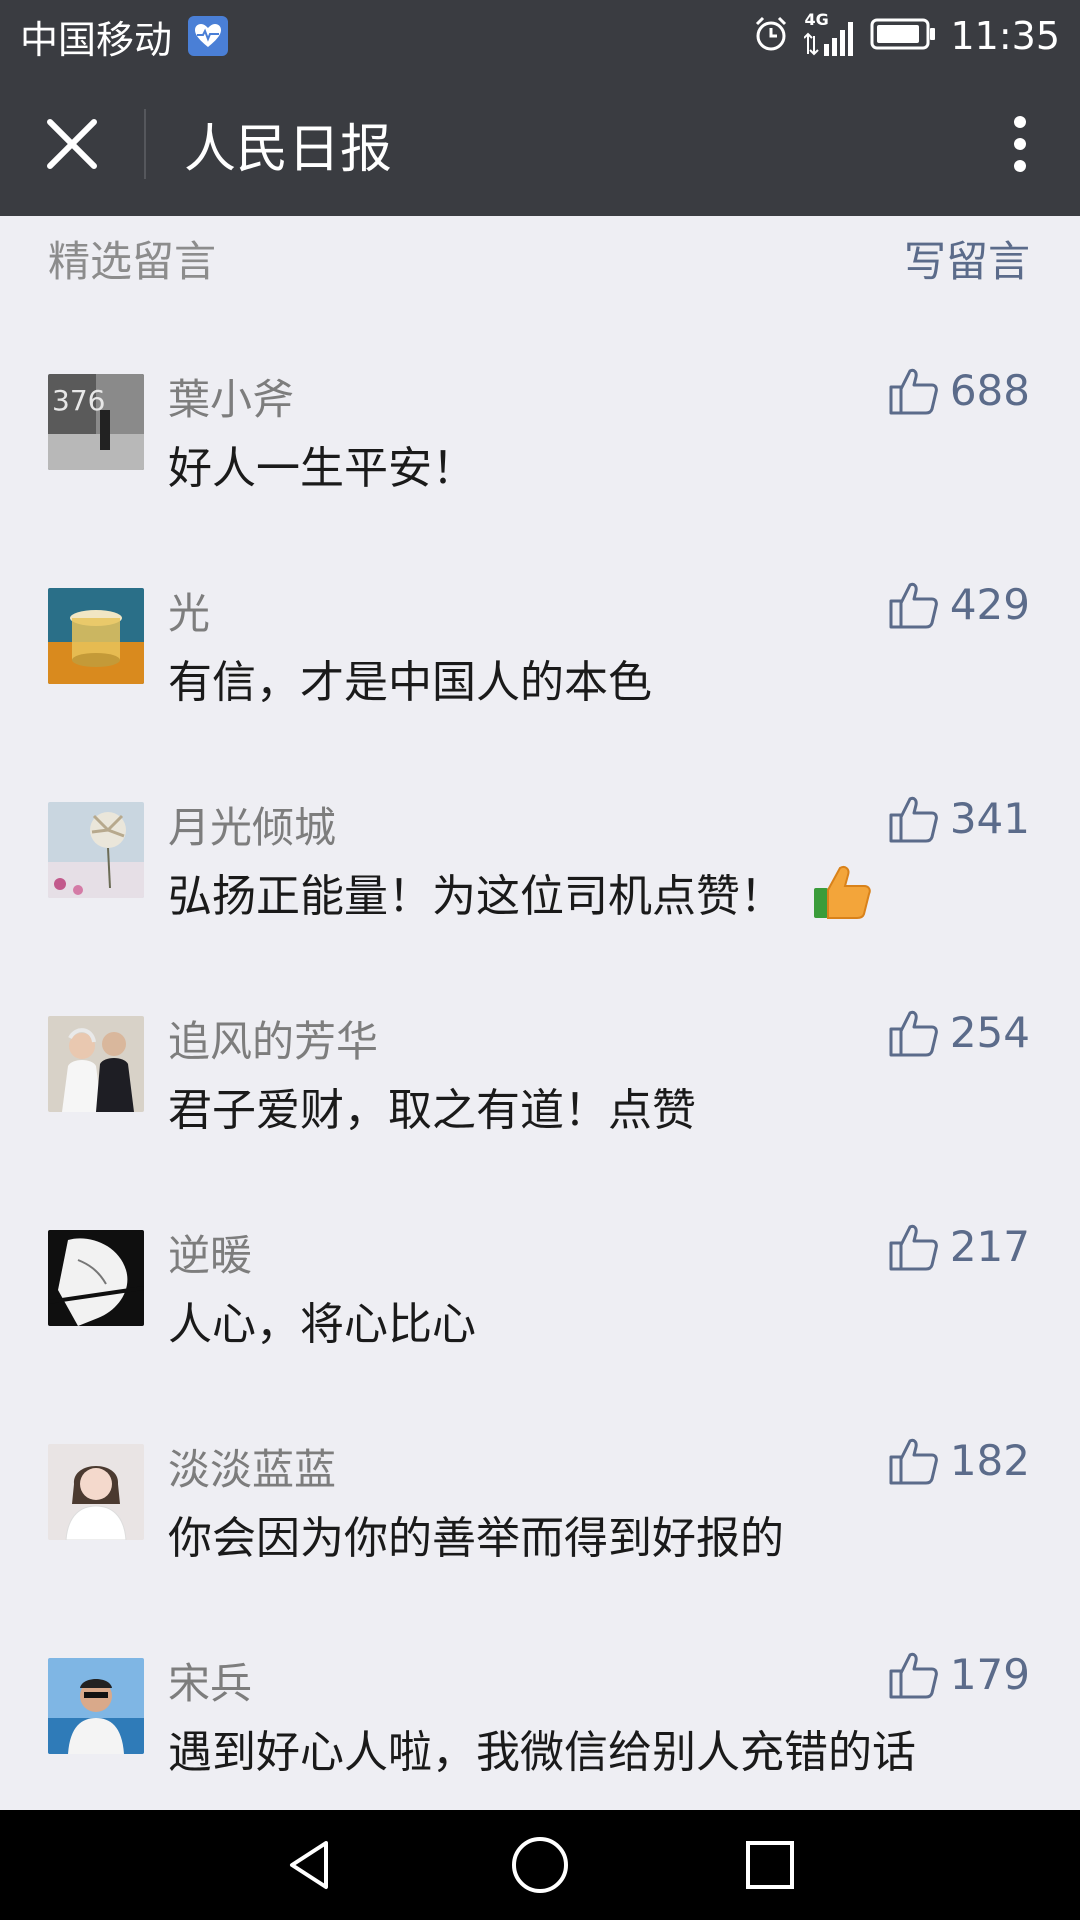 Image resolution: width=1080 pixels, height=1920 pixels. Describe the element at coordinates (540, 256) in the screenshot. I see `section-header: 精选留言 写留言` at that location.